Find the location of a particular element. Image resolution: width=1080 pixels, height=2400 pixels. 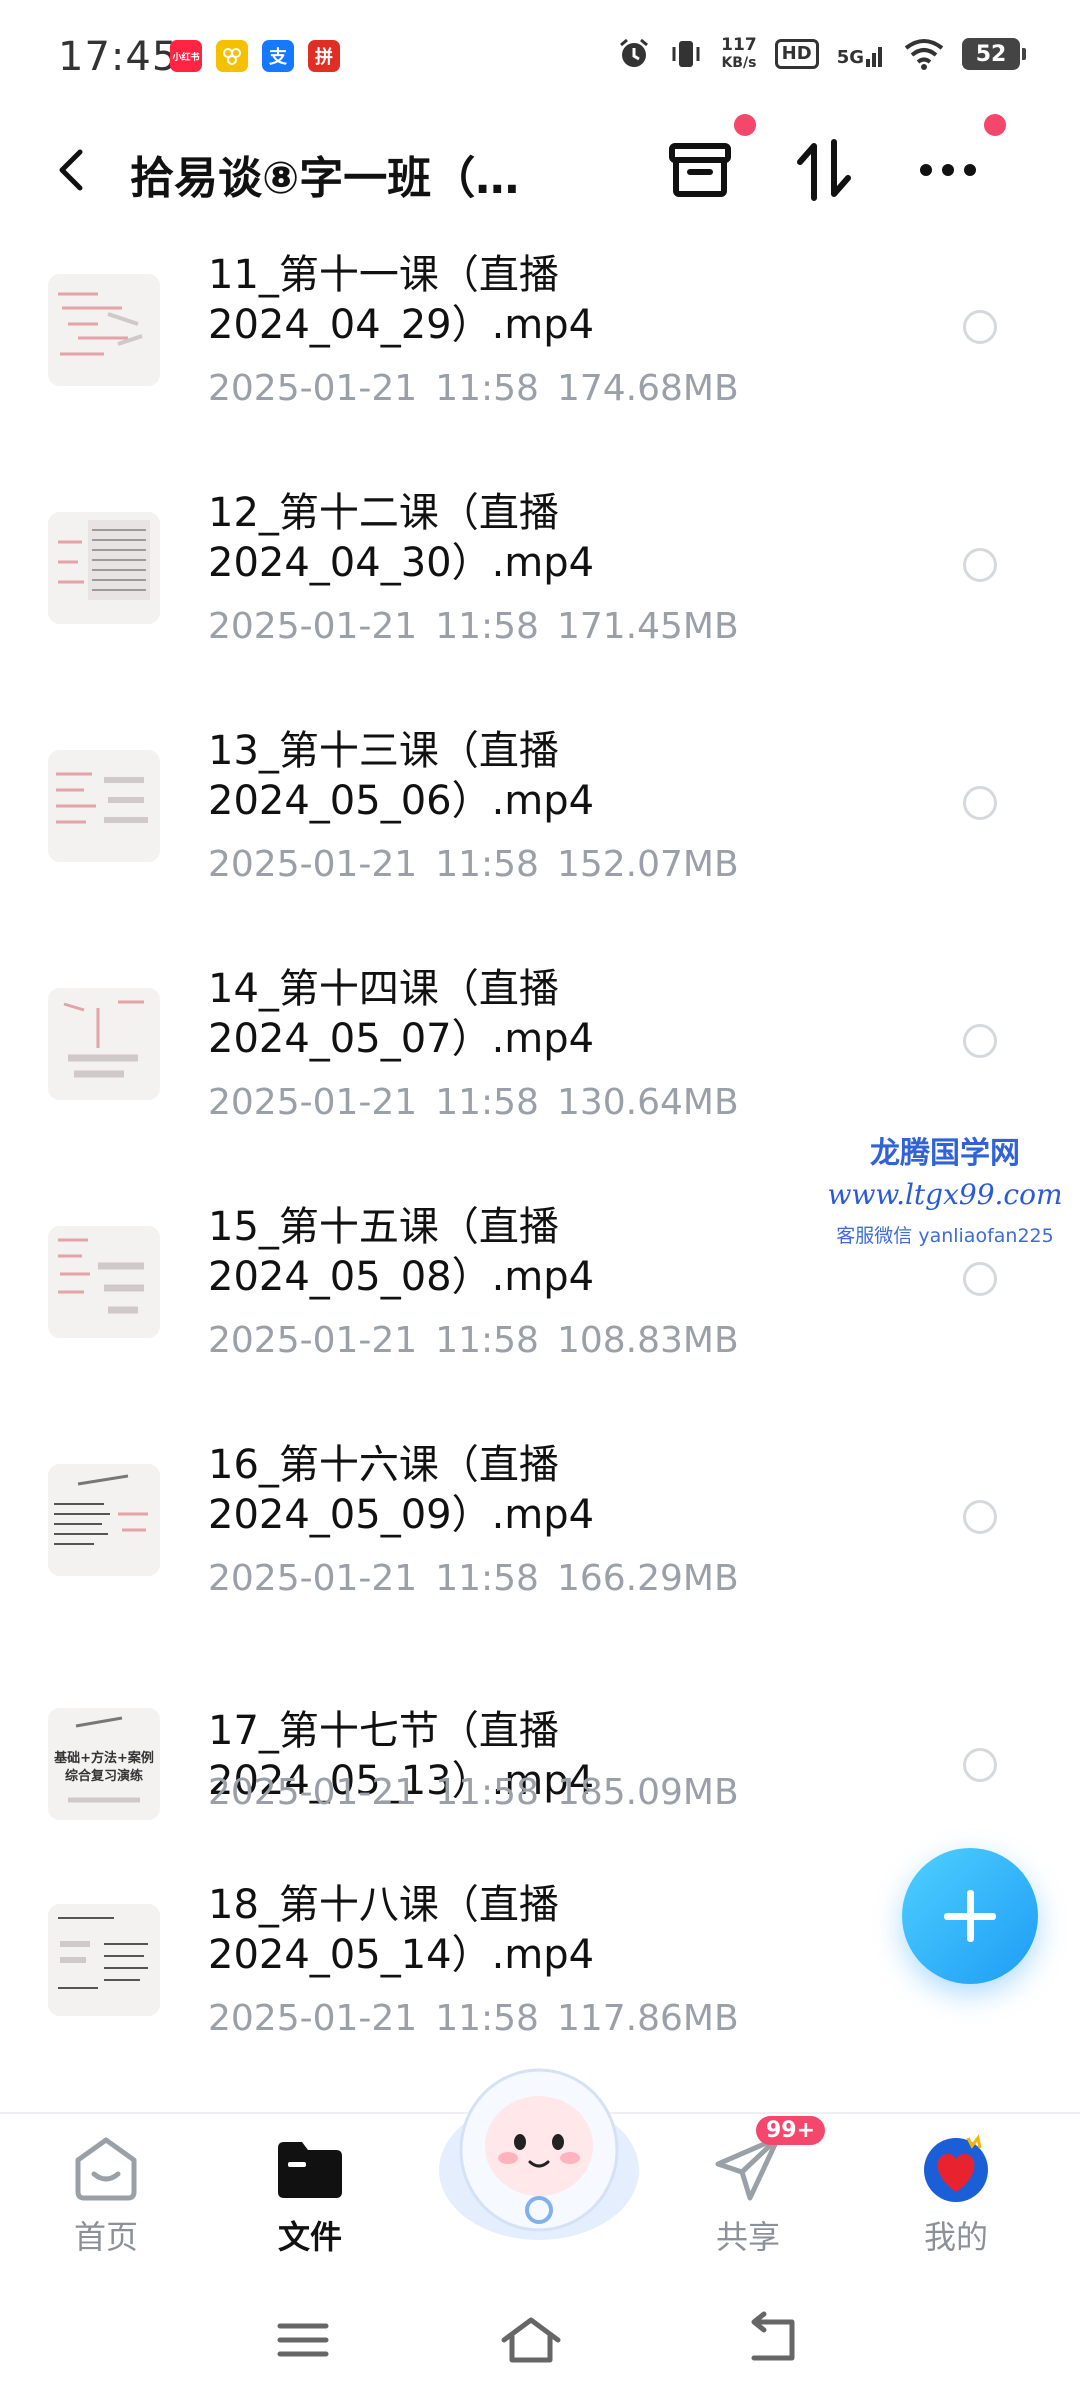

watermark-contact: 客服微信 yanliaofan225 is located at coordinates (945, 1236).